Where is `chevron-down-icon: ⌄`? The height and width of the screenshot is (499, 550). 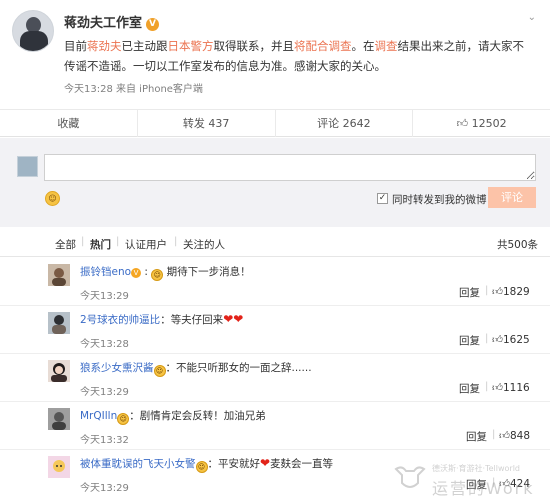
chevron-down-icon: ⌄ is located at coordinates (532, 17).